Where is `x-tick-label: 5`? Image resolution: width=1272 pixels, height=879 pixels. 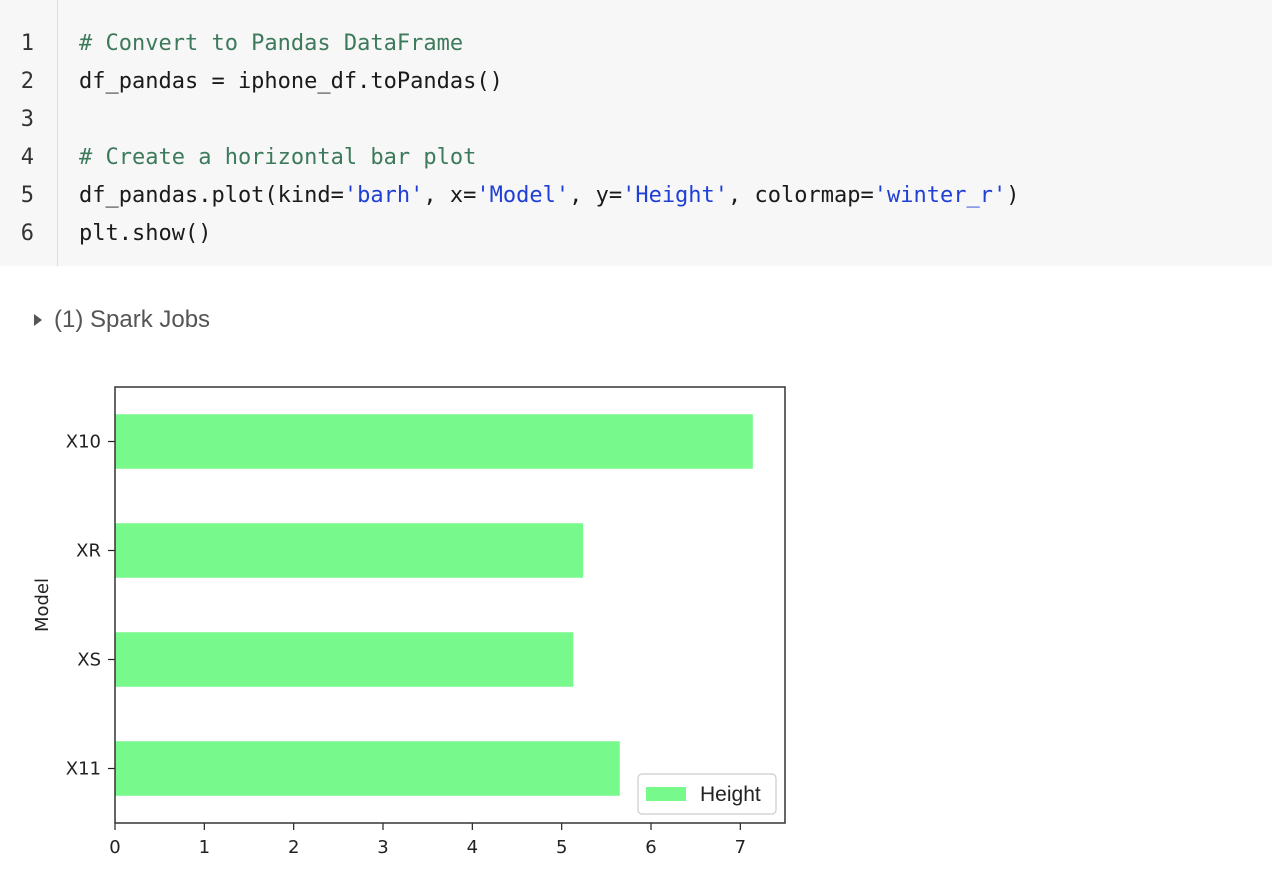 x-tick-label: 5 is located at coordinates (561, 847).